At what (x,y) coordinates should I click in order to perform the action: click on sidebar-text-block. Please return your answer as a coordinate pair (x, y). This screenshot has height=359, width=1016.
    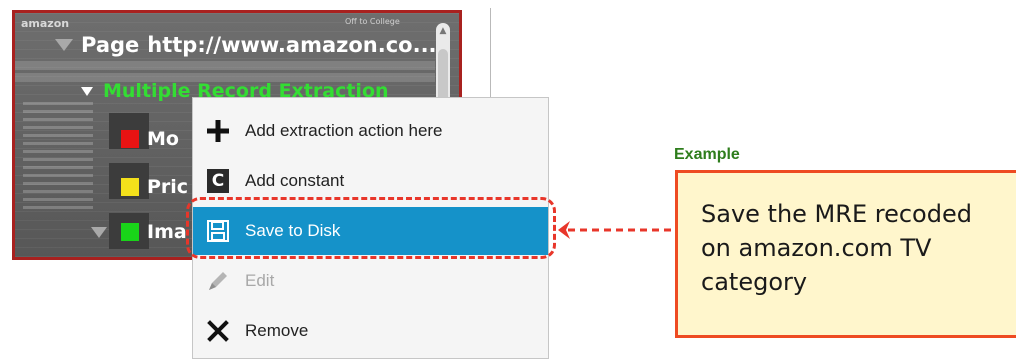
    Looking at the image, I should click on (58, 155).